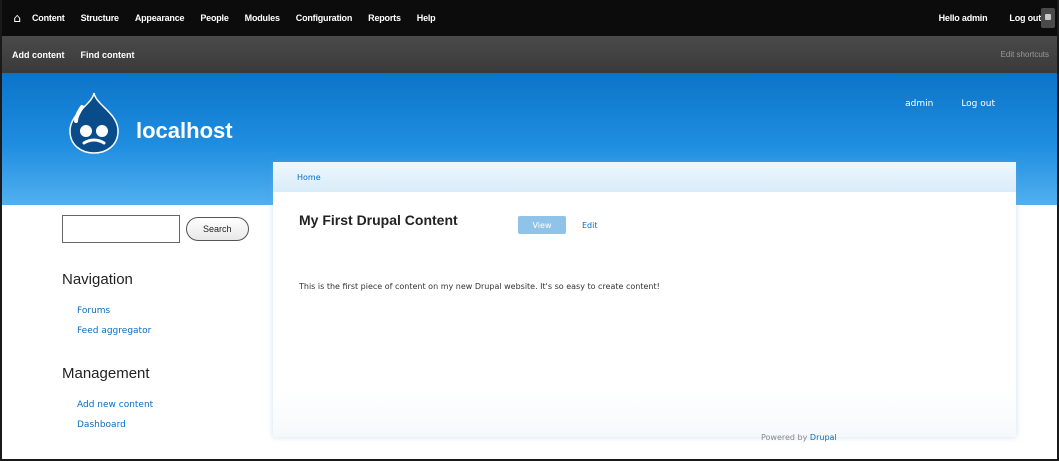 This screenshot has height=461, width=1059. What do you see at coordinates (48, 18) in the screenshot?
I see `toolbar-item-content: Content` at bounding box center [48, 18].